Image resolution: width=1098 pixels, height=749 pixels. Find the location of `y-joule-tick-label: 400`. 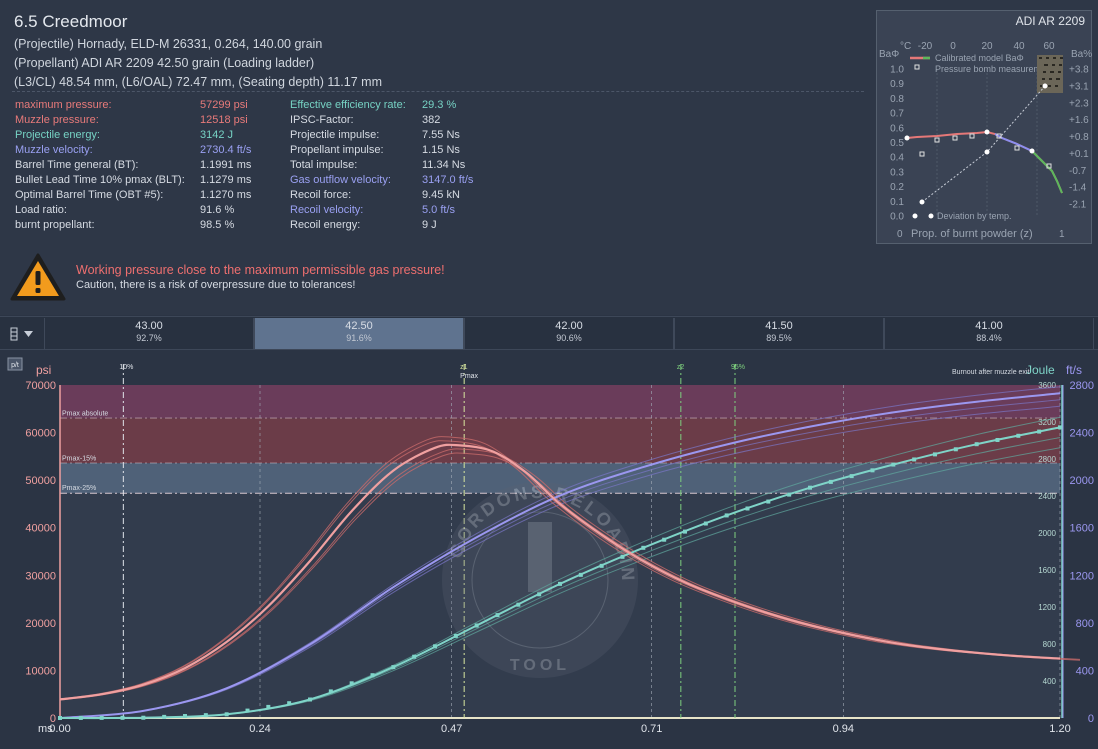

y-joule-tick-label: 400 is located at coordinates (1050, 681).